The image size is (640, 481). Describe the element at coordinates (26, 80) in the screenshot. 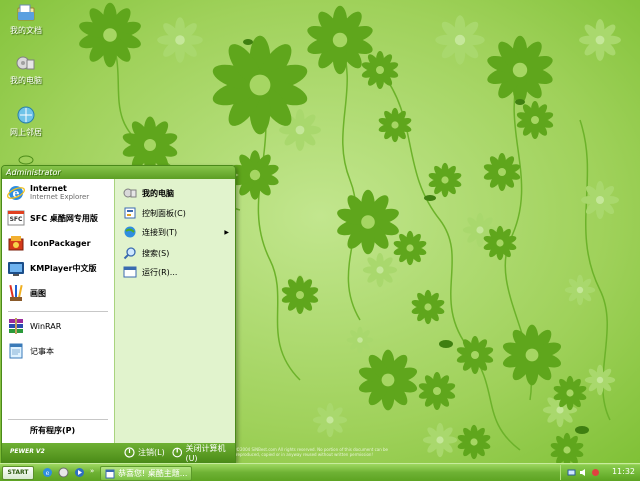

I see `desktop-icon-label: 我的电脑` at that location.